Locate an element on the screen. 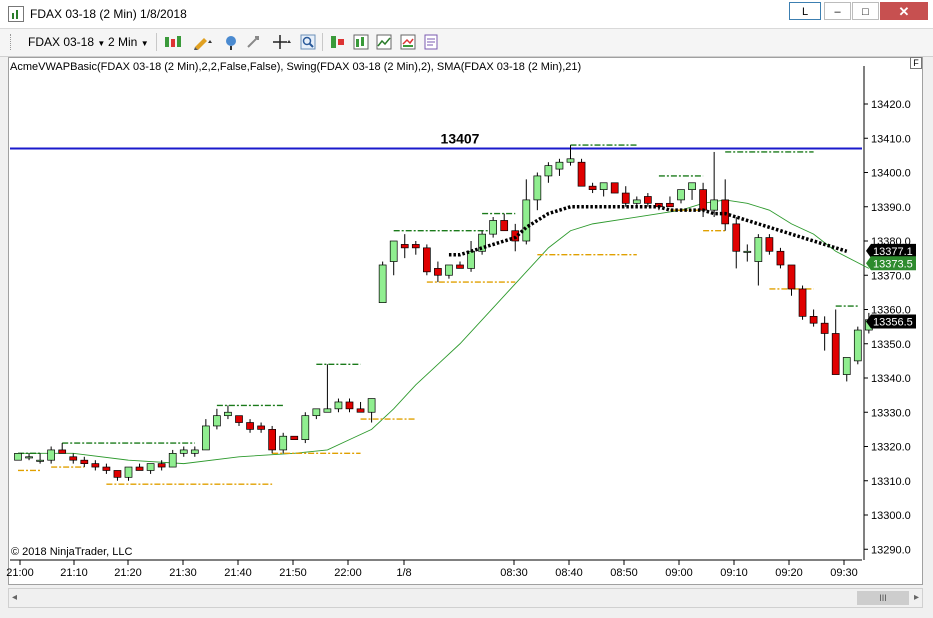 This screenshot has height=618, width=933. interval-selector: 2 Min ▼ is located at coordinates (128, 42).